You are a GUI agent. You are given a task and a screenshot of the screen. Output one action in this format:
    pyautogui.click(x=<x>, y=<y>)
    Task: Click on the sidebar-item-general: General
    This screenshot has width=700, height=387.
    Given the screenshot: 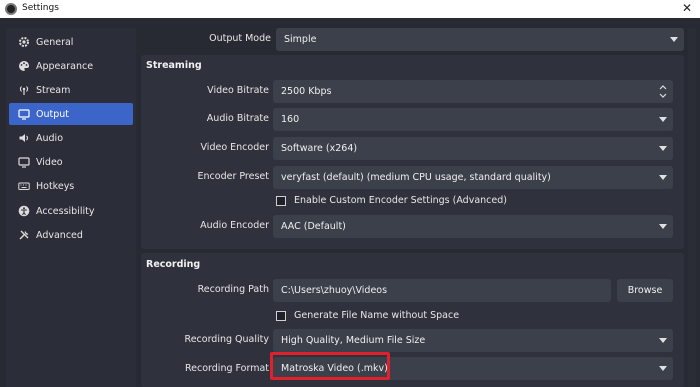 What is the action you would take?
    pyautogui.click(x=71, y=42)
    